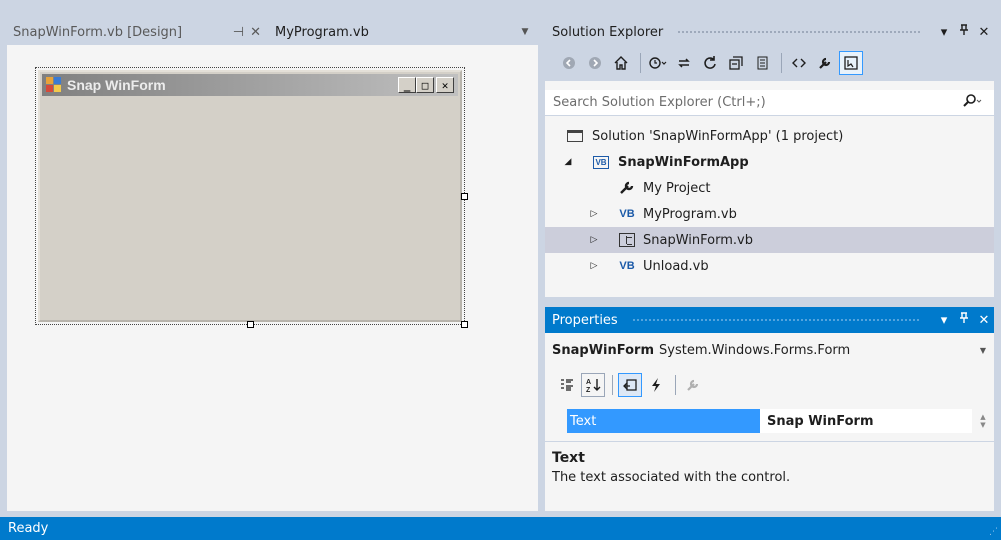  I want to click on winform-caption-buttons: _ □ ✕, so click(426, 85).